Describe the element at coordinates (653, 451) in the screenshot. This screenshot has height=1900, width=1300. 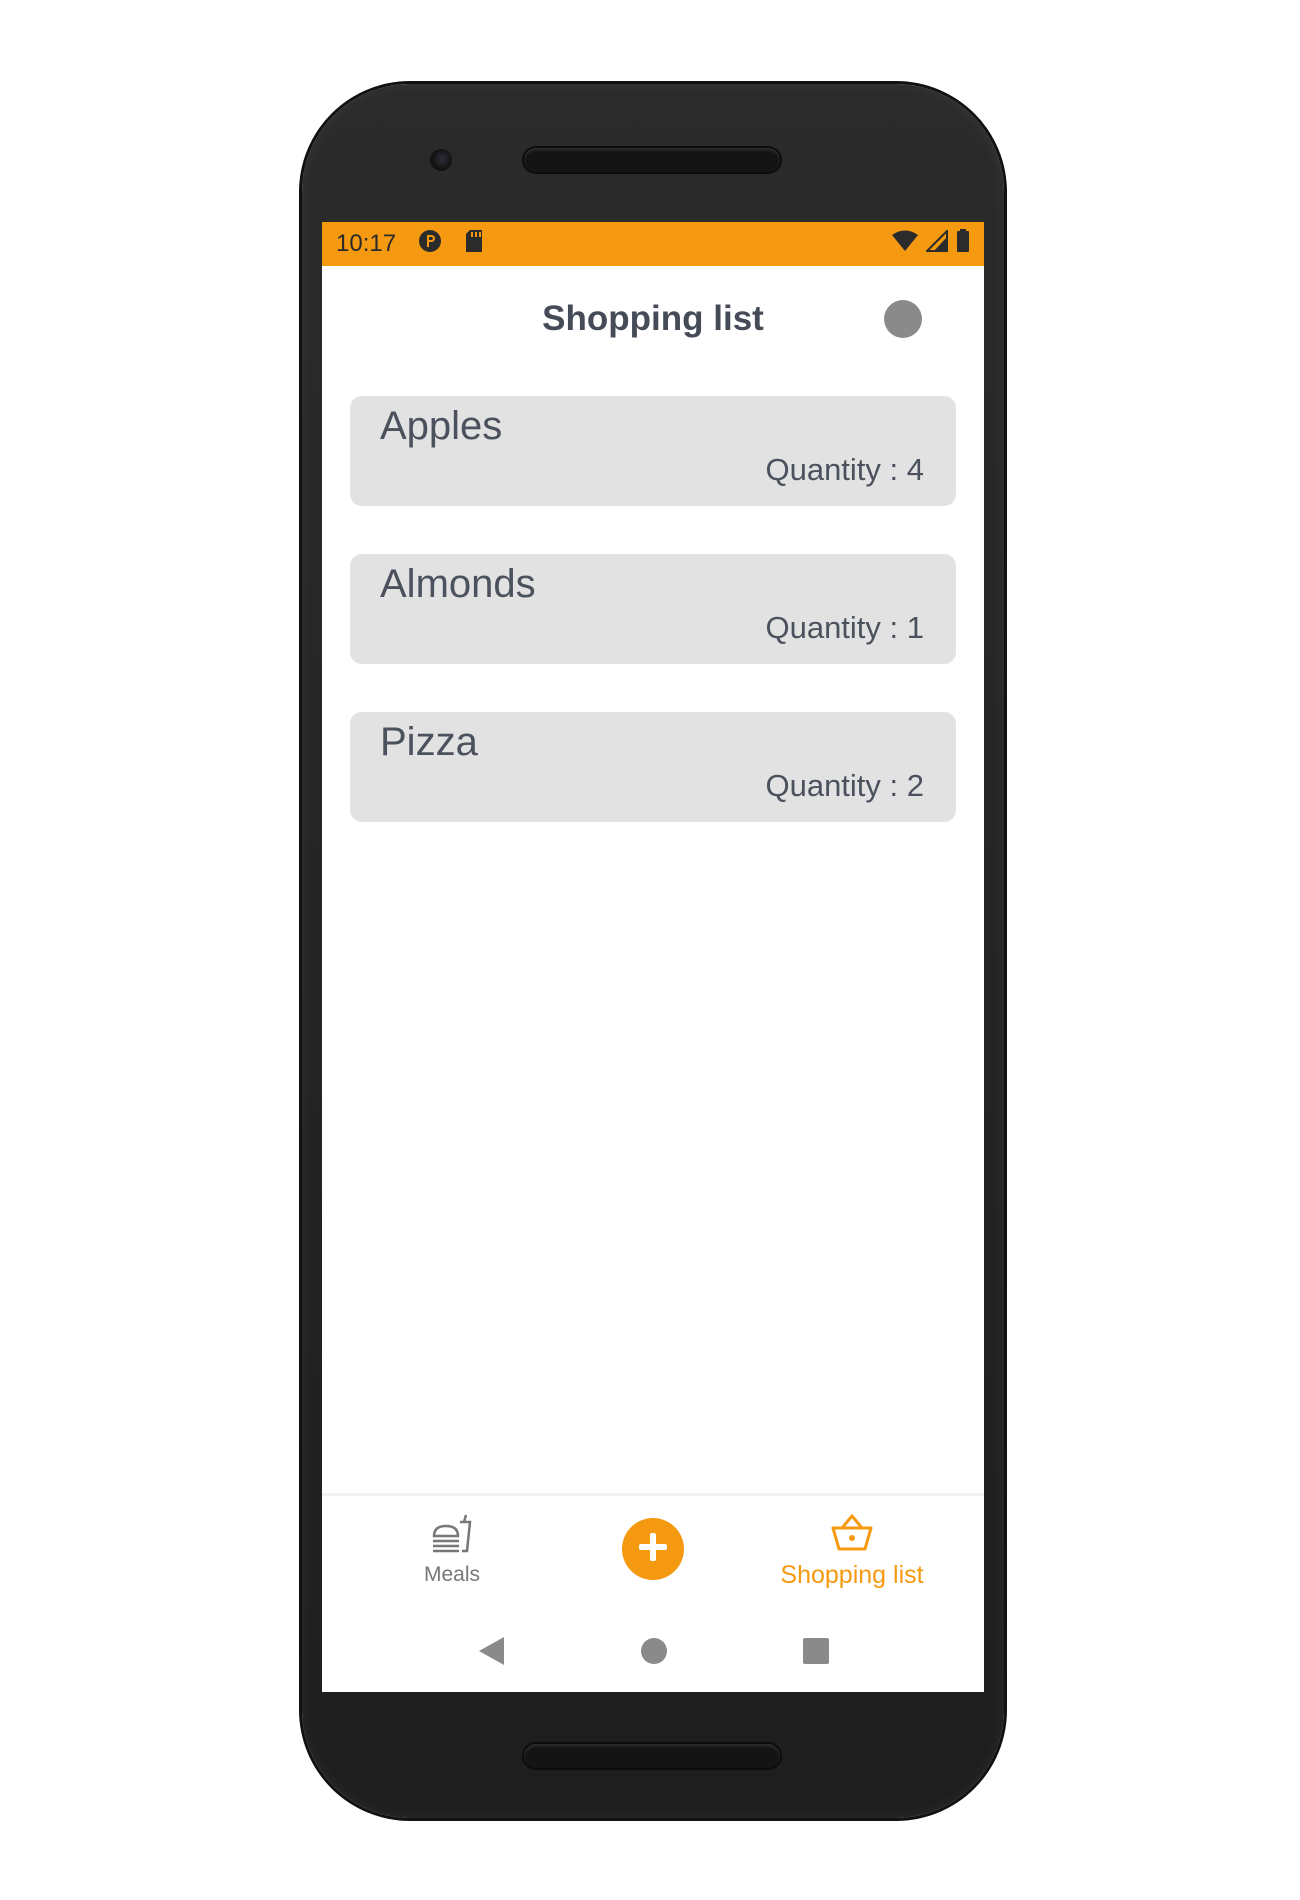
I see `list-item: Apples Quantity : 4` at that location.